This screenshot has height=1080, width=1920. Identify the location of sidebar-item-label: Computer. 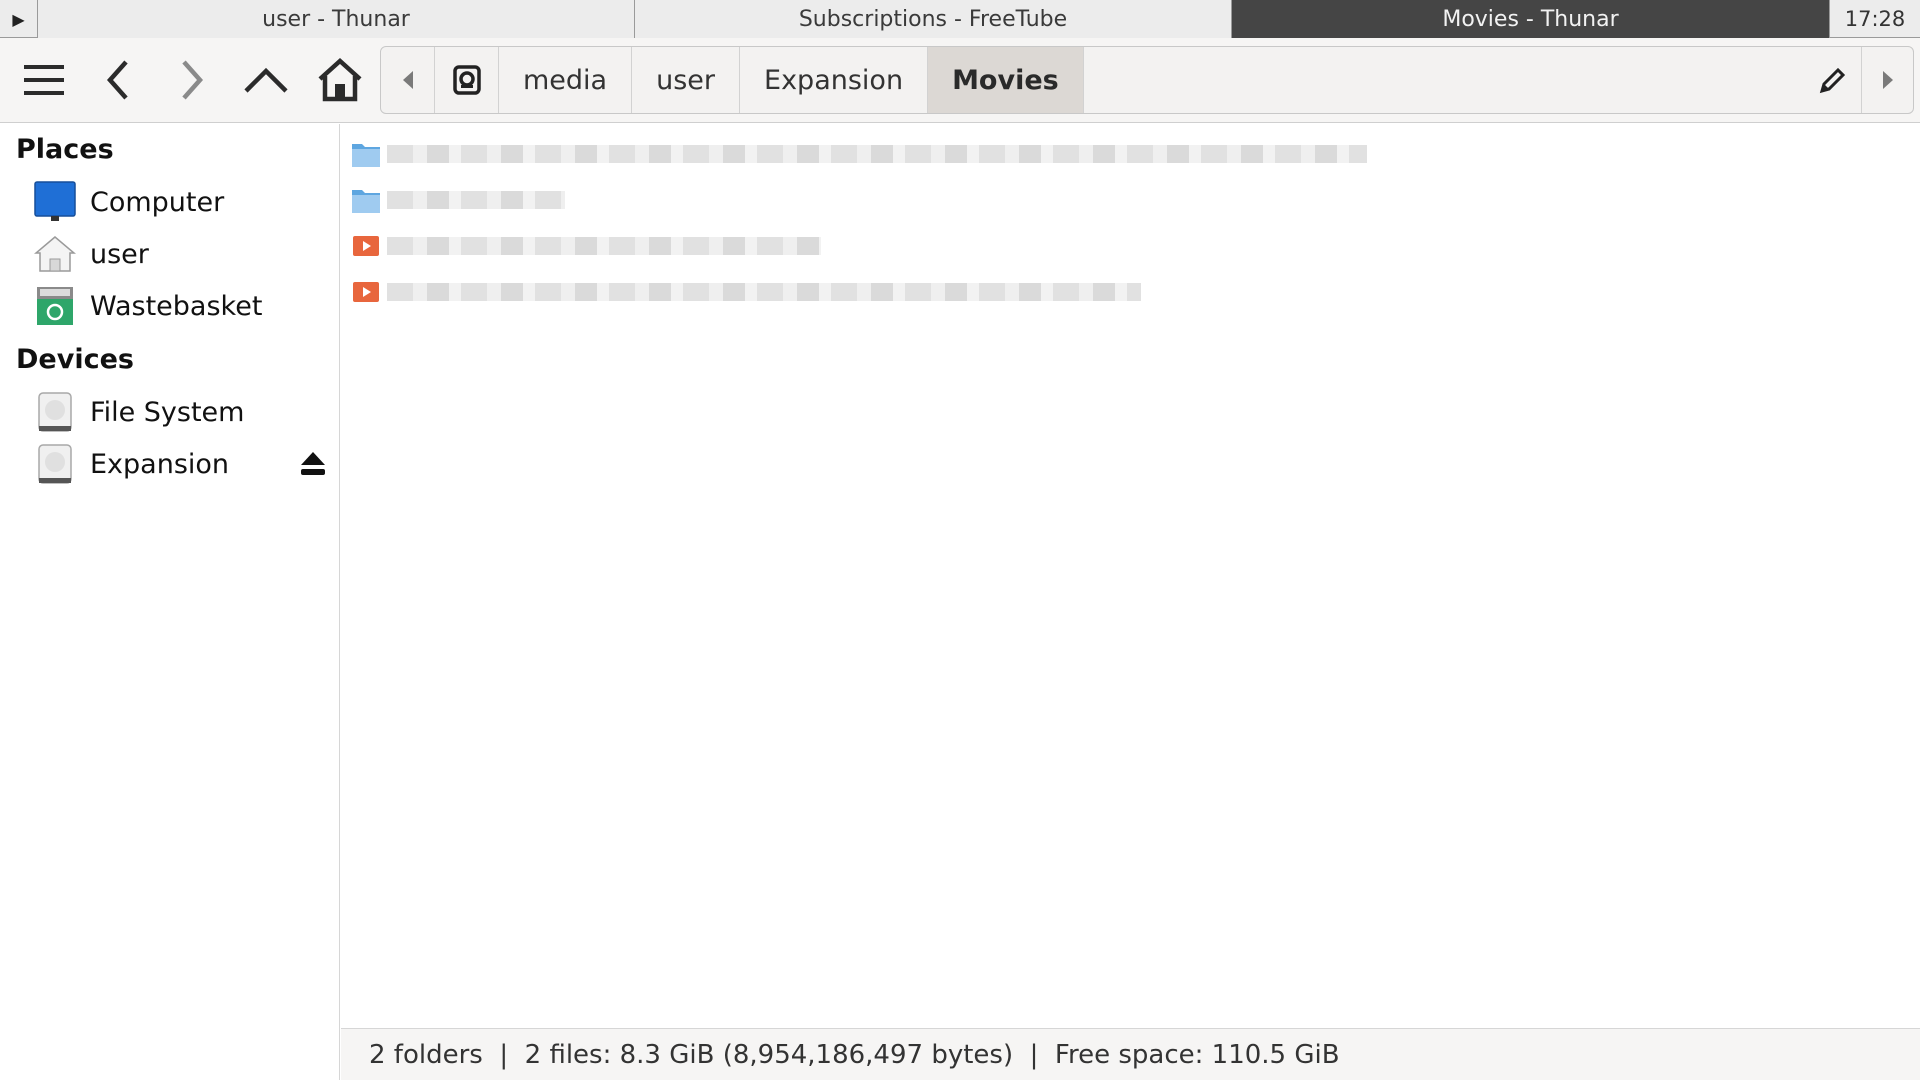
(157, 202).